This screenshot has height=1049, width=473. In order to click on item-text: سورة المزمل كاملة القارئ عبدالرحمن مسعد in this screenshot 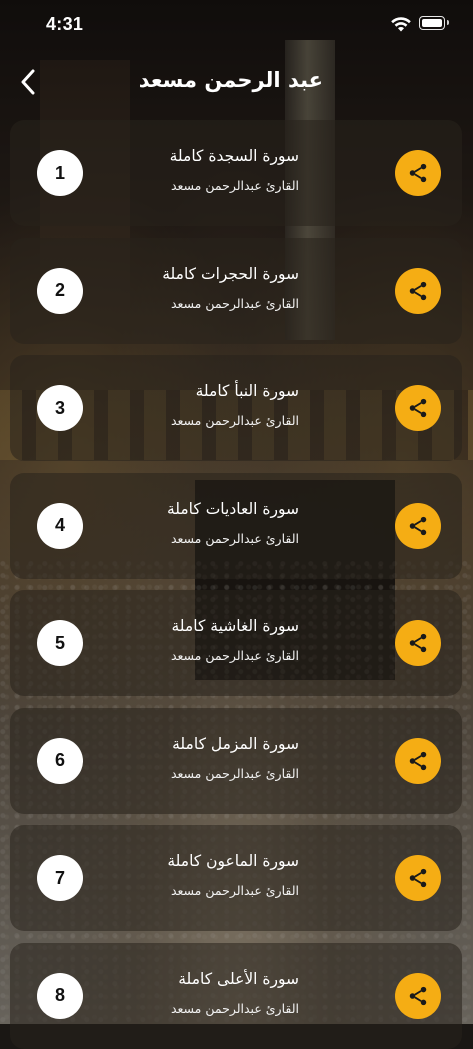, I will do `click(199, 758)`.